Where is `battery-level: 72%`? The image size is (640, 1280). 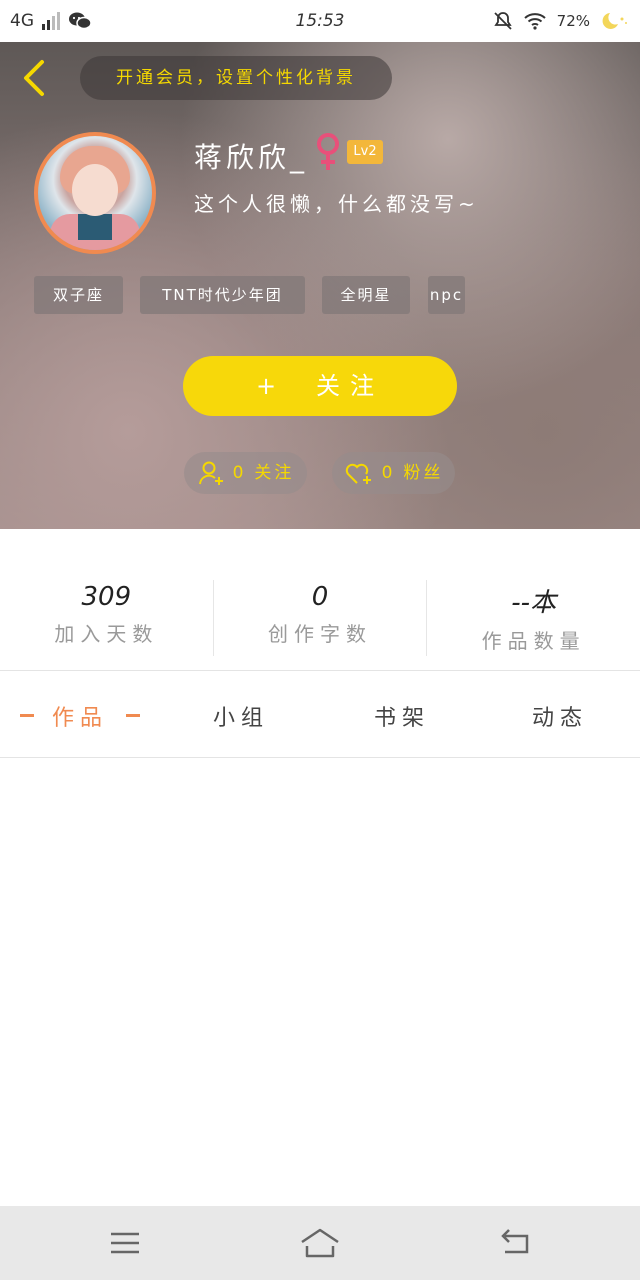 battery-level: 72% is located at coordinates (573, 21).